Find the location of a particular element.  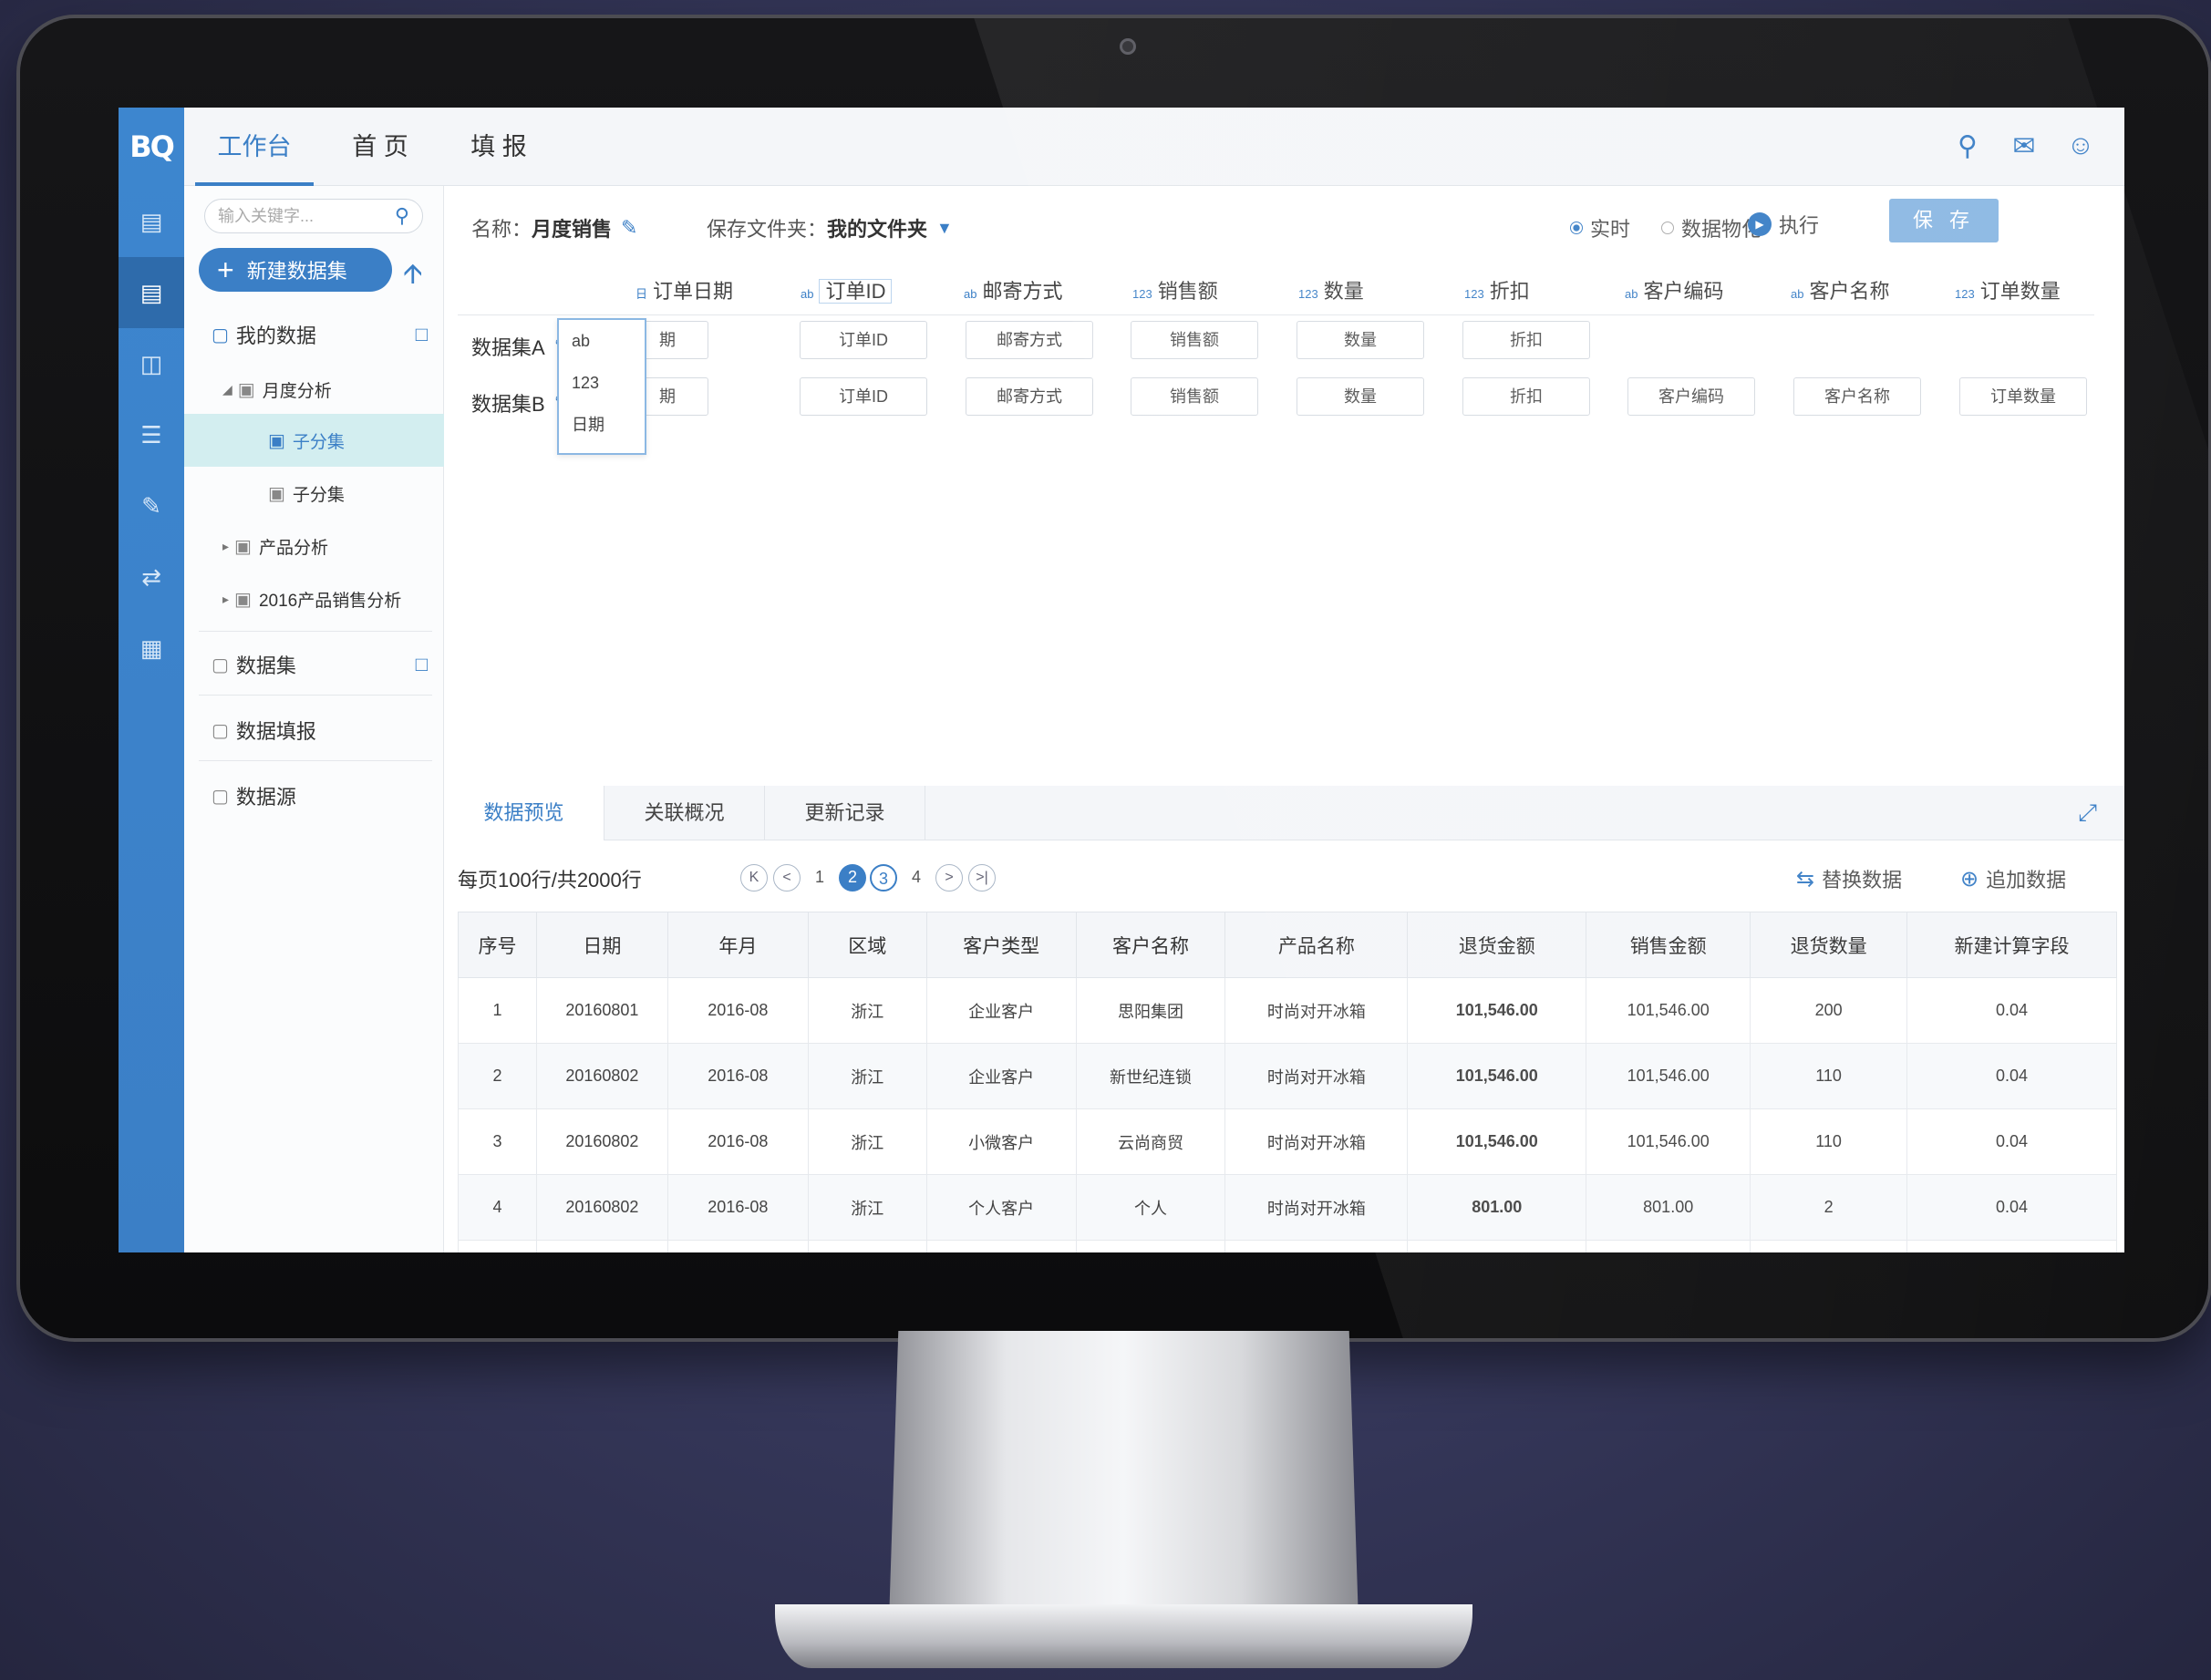

dataset-a-cell: 折扣 is located at coordinates (1526, 340).